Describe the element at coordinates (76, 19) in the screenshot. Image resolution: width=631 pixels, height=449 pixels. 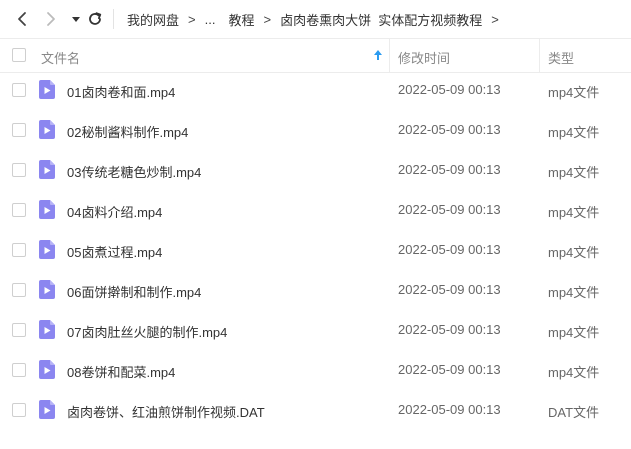
I see `history-dropdown-icon` at that location.